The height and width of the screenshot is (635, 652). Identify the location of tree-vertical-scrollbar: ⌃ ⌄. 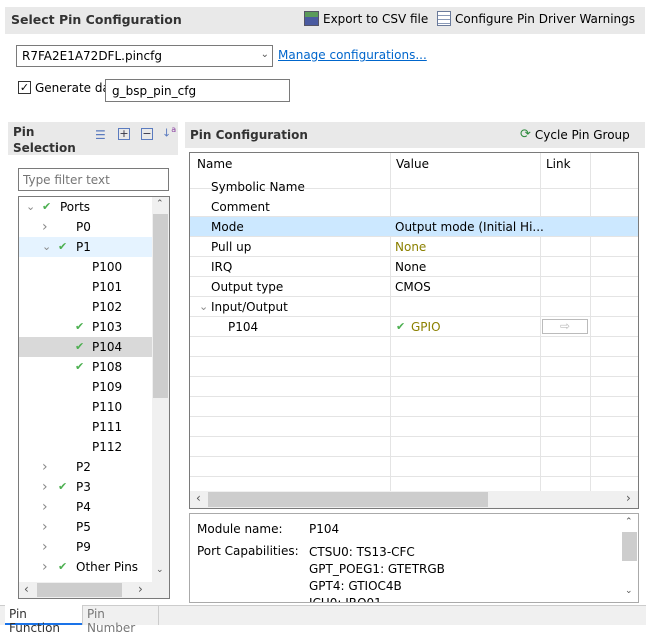
(160, 389).